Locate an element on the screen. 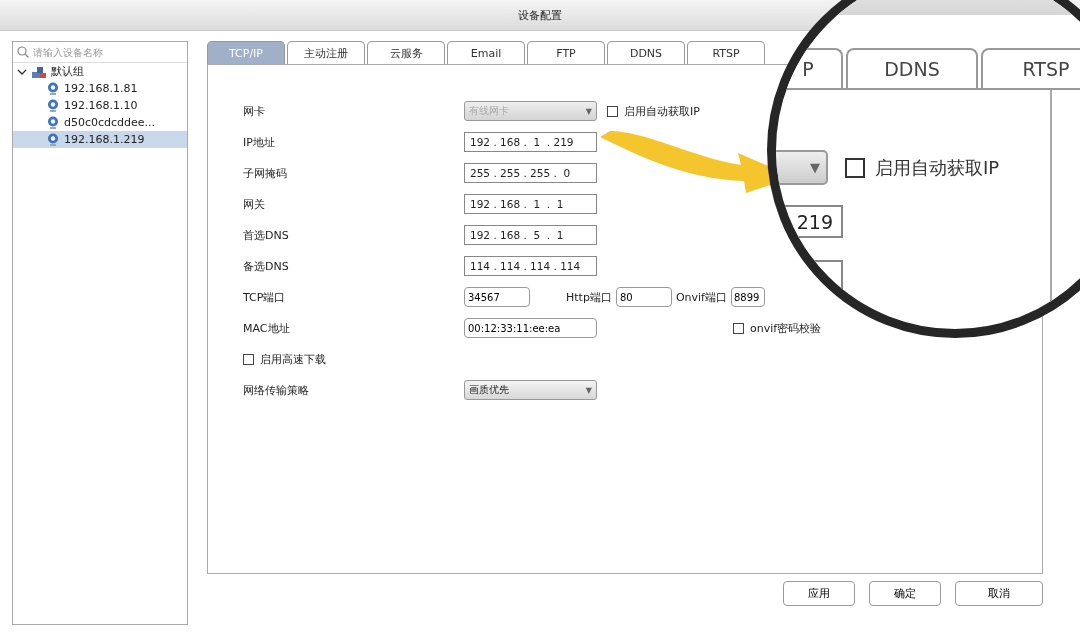  field-label: 子网掩码 is located at coordinates (265, 173).